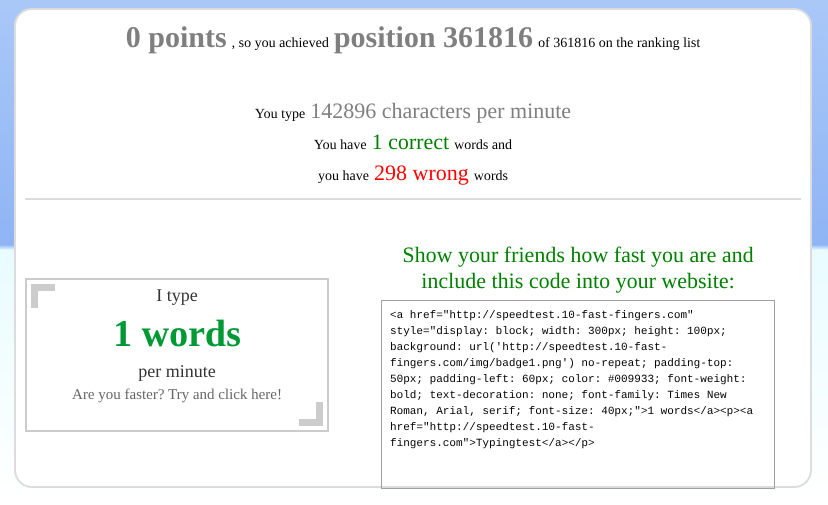 The image size is (828, 505). I want to click on speed-badge: I type 1 words per minute Are you faster? Try and click here!, so click(177, 355).